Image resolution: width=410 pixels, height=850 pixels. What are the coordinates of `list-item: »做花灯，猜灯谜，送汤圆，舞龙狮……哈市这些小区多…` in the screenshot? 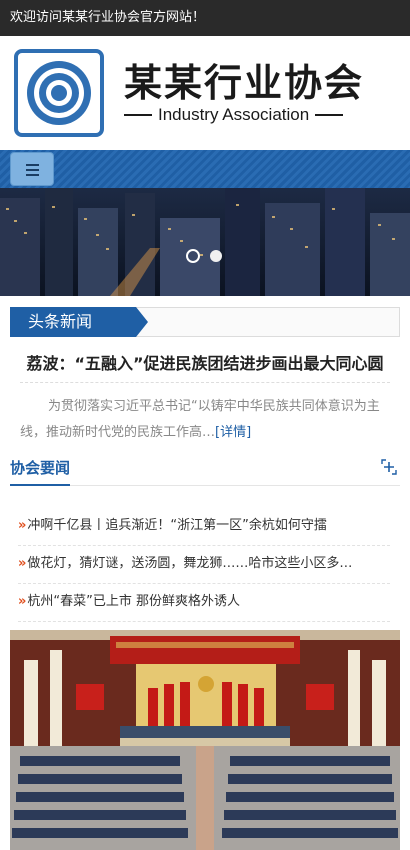 It's located at (204, 565).